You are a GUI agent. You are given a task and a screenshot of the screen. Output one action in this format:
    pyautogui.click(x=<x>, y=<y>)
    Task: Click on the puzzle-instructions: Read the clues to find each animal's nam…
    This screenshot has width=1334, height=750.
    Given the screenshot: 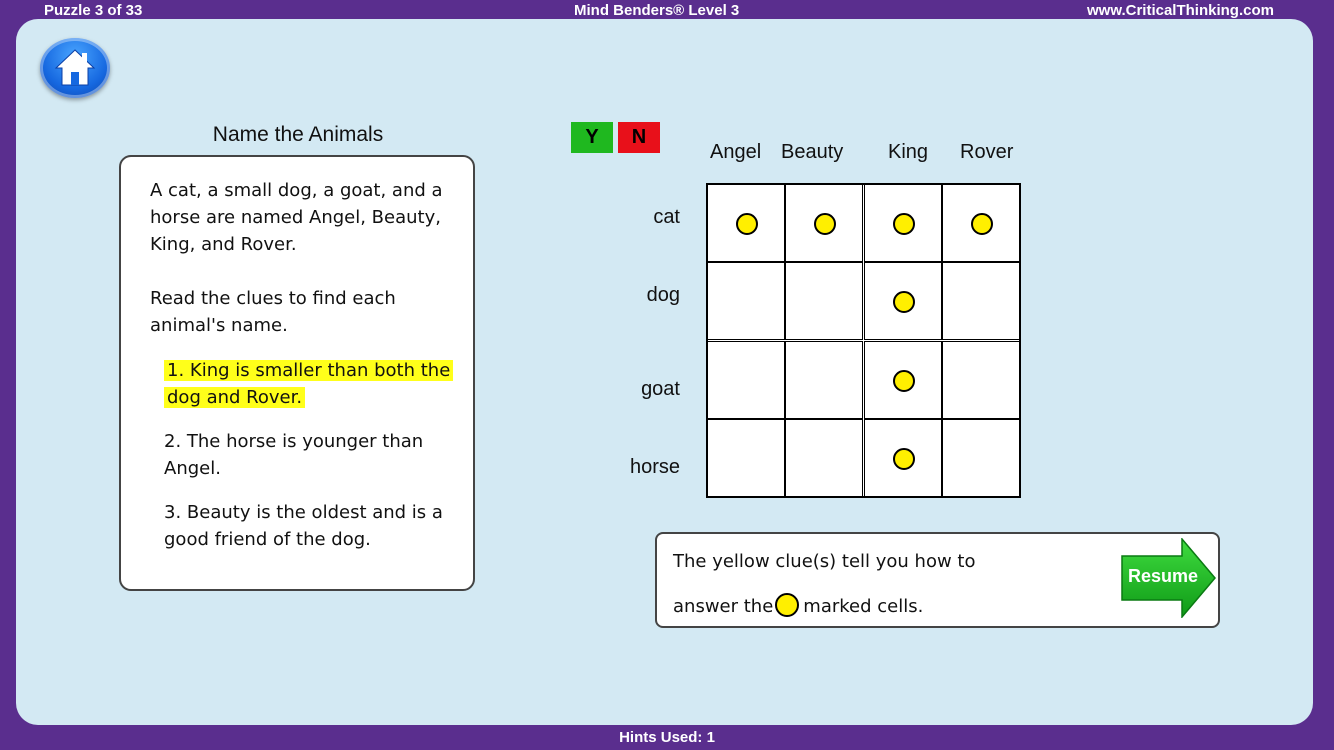 What is the action you would take?
    pyautogui.click(x=273, y=312)
    